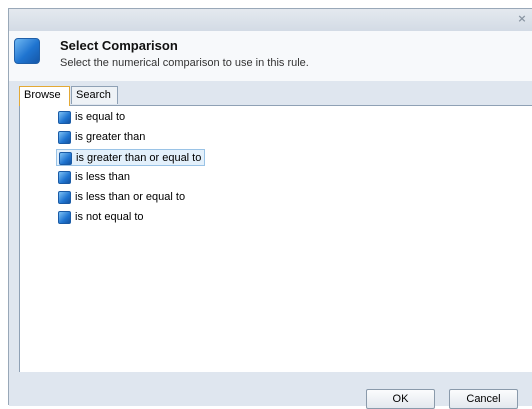  Describe the element at coordinates (103, 177) in the screenshot. I see `list-item-label: is less than` at that location.